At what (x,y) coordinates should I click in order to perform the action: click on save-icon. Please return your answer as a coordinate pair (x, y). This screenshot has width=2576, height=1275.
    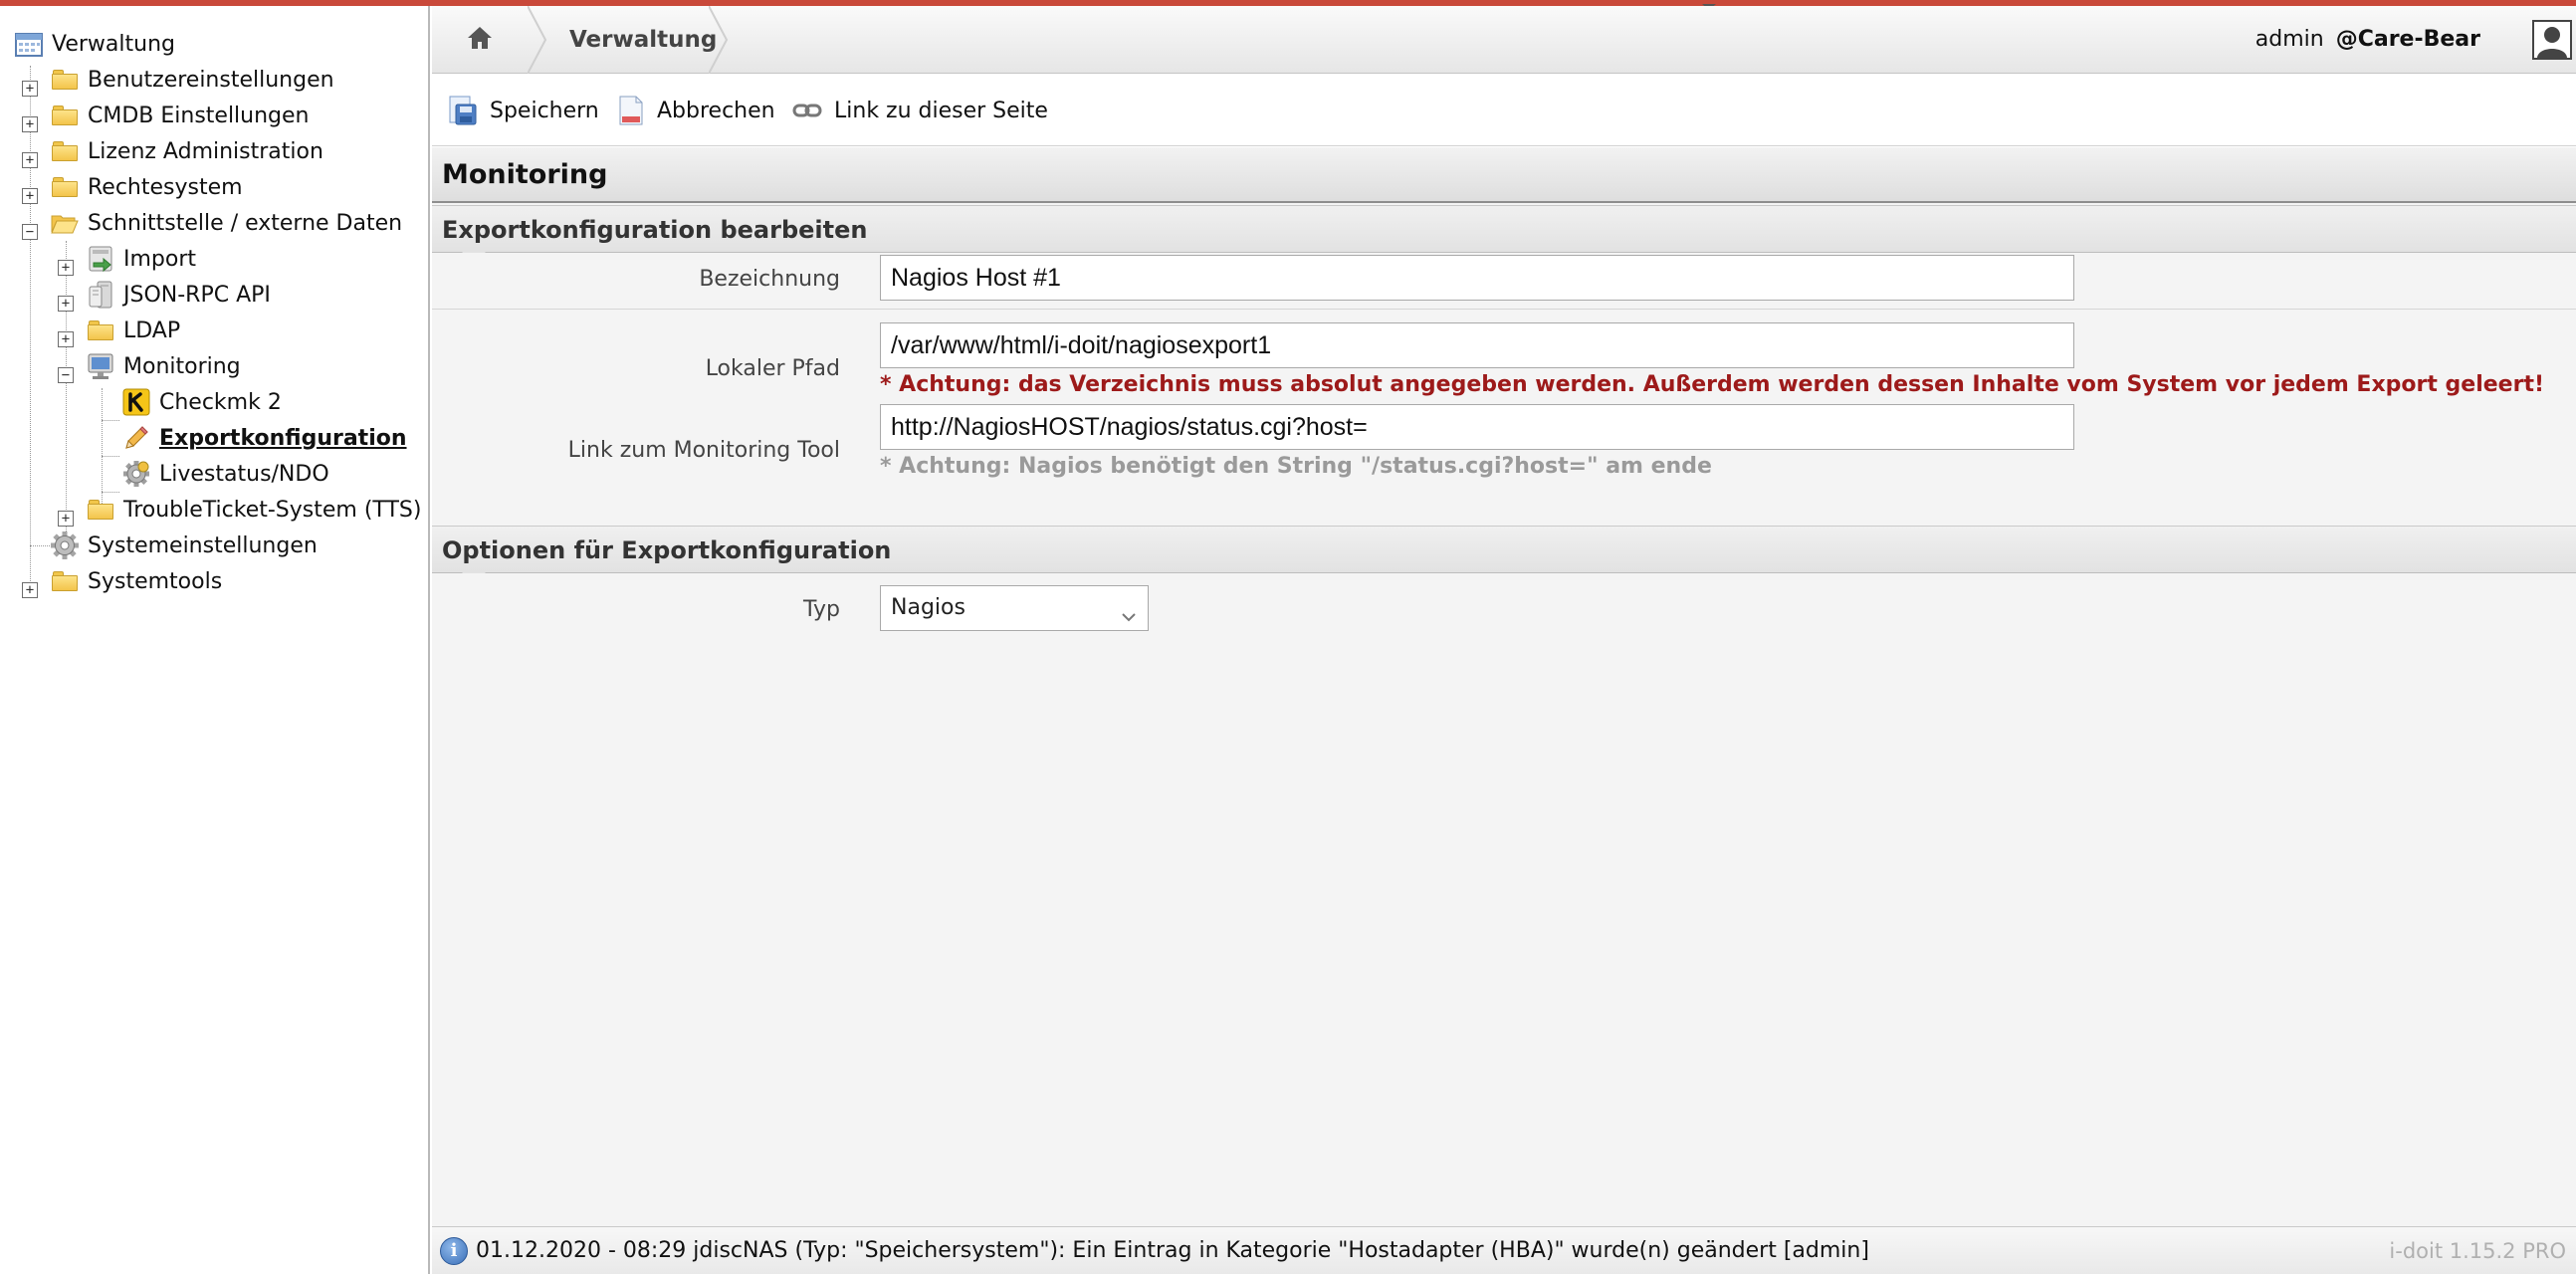
    Looking at the image, I should click on (463, 110).